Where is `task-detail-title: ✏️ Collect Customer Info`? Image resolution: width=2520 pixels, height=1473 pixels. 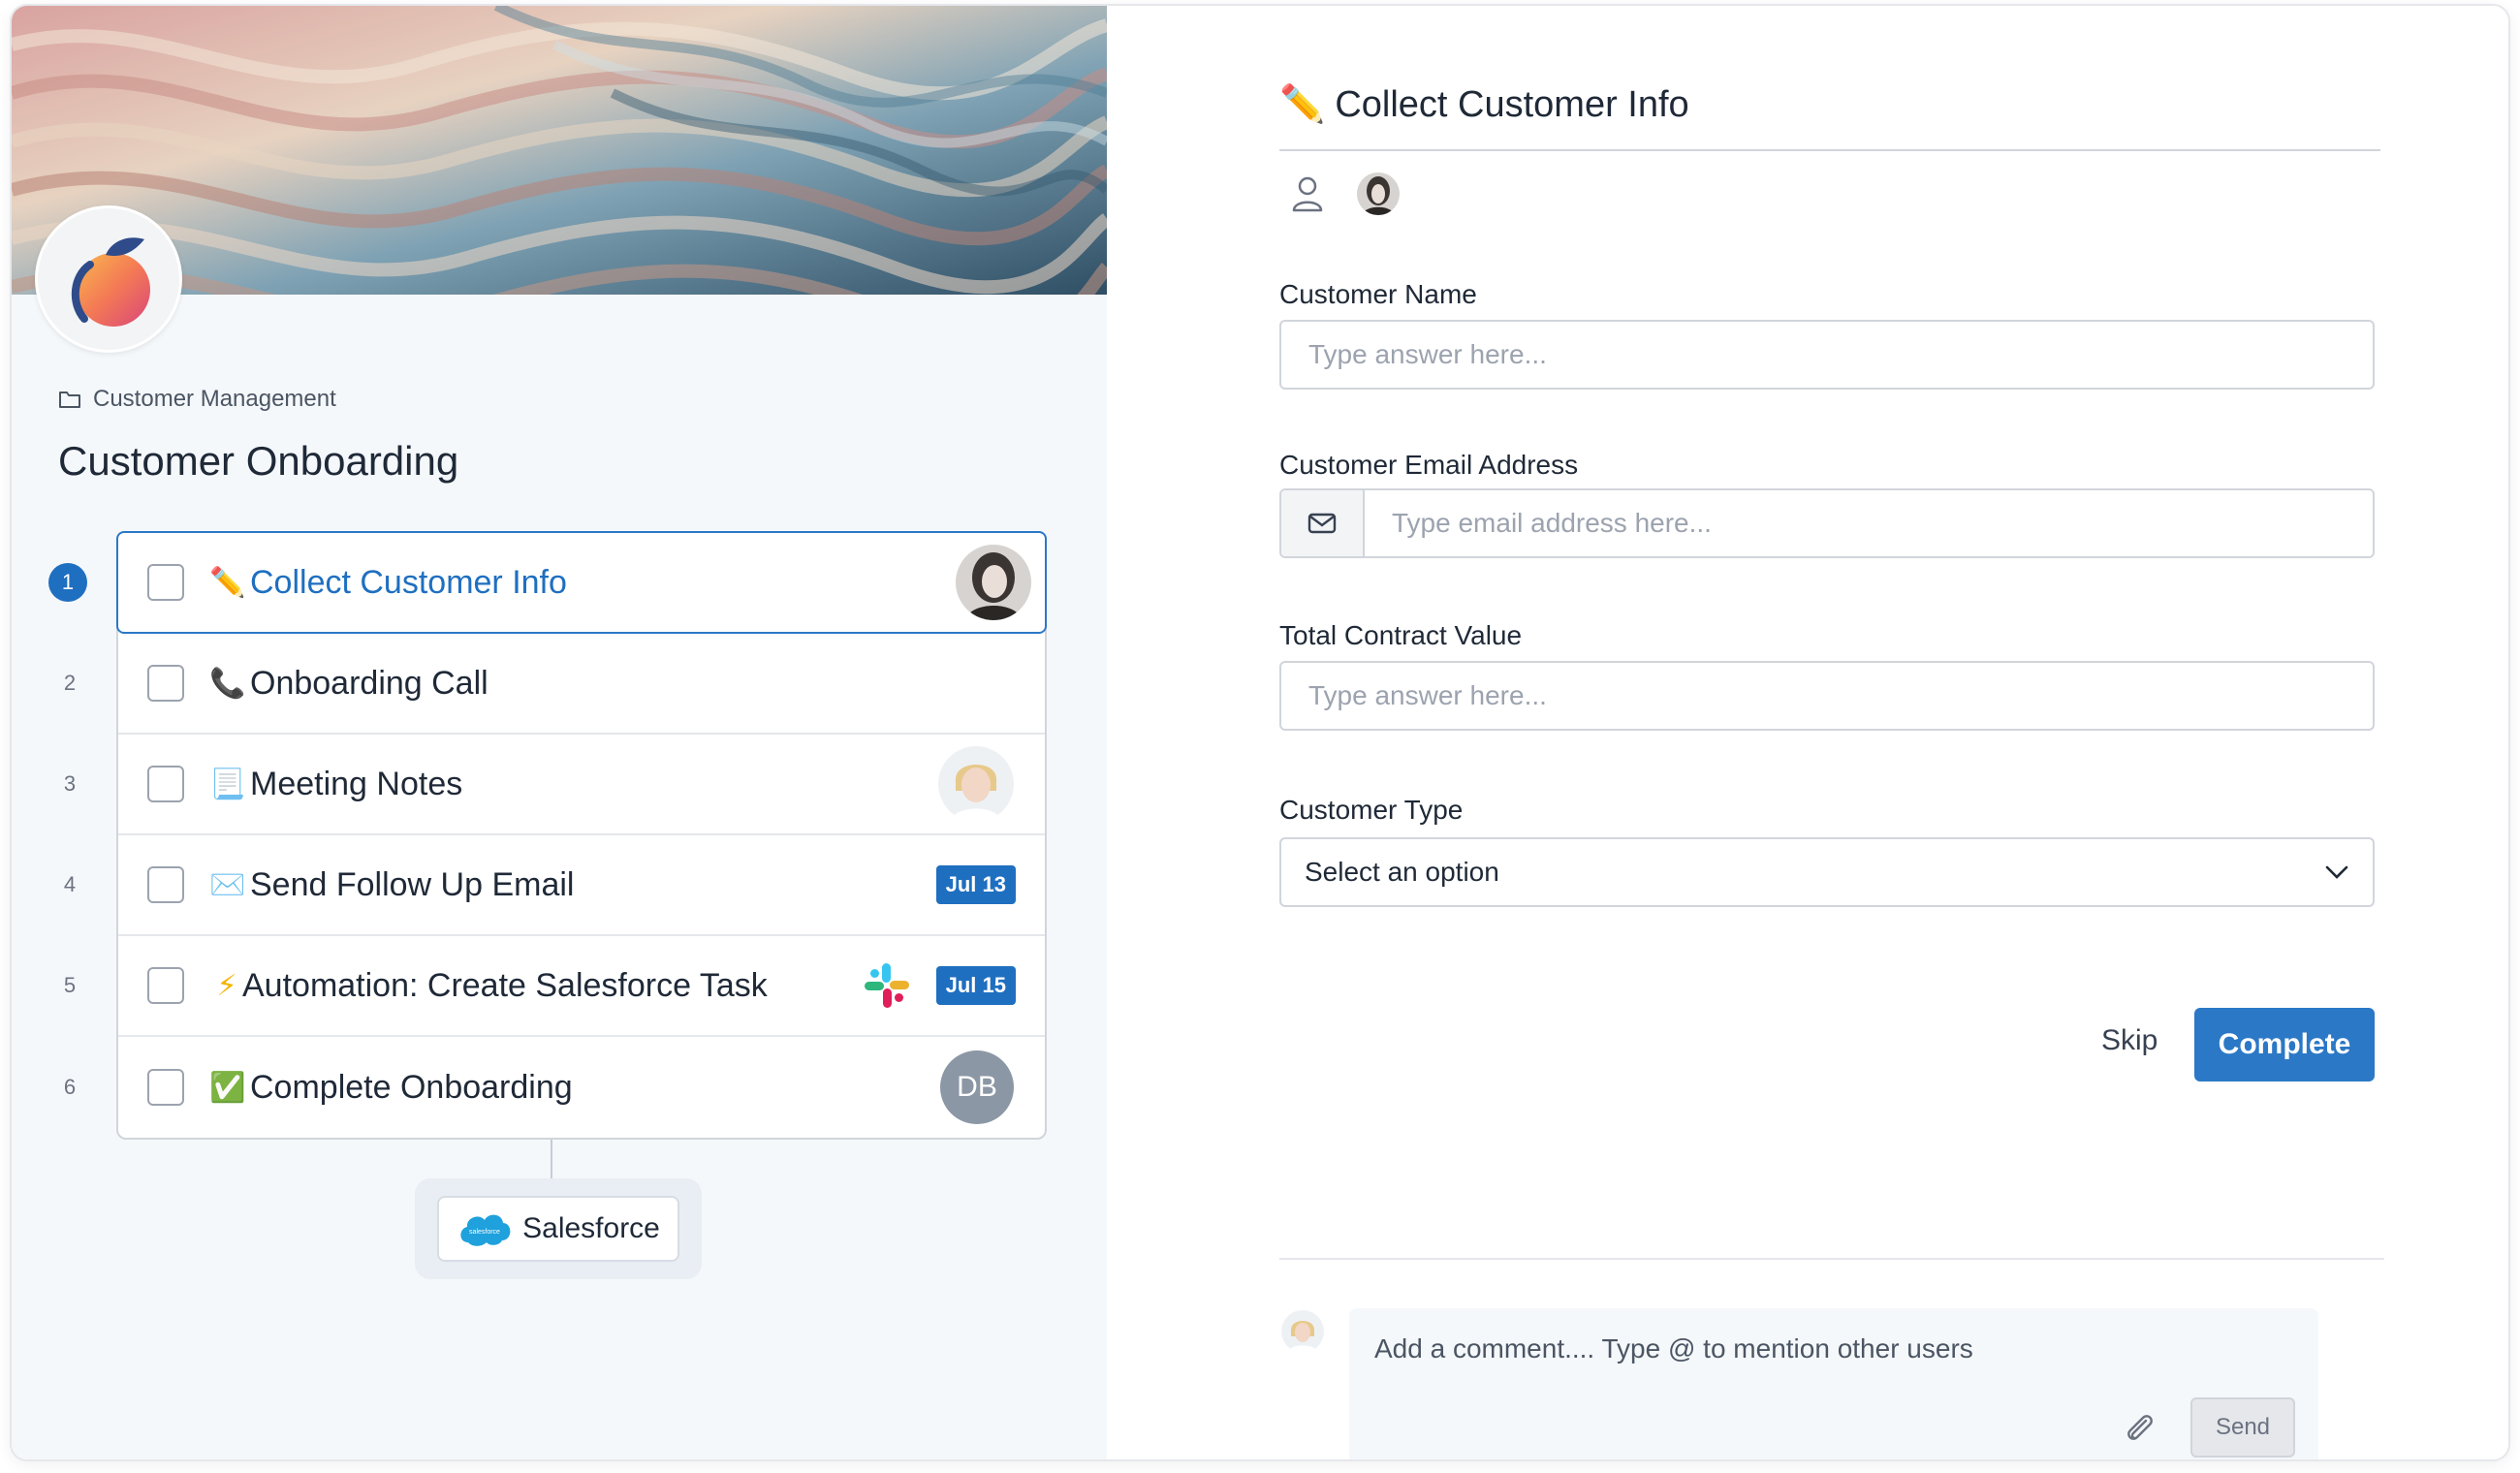
task-detail-title: ✏️ Collect Customer Info is located at coordinates (1484, 104).